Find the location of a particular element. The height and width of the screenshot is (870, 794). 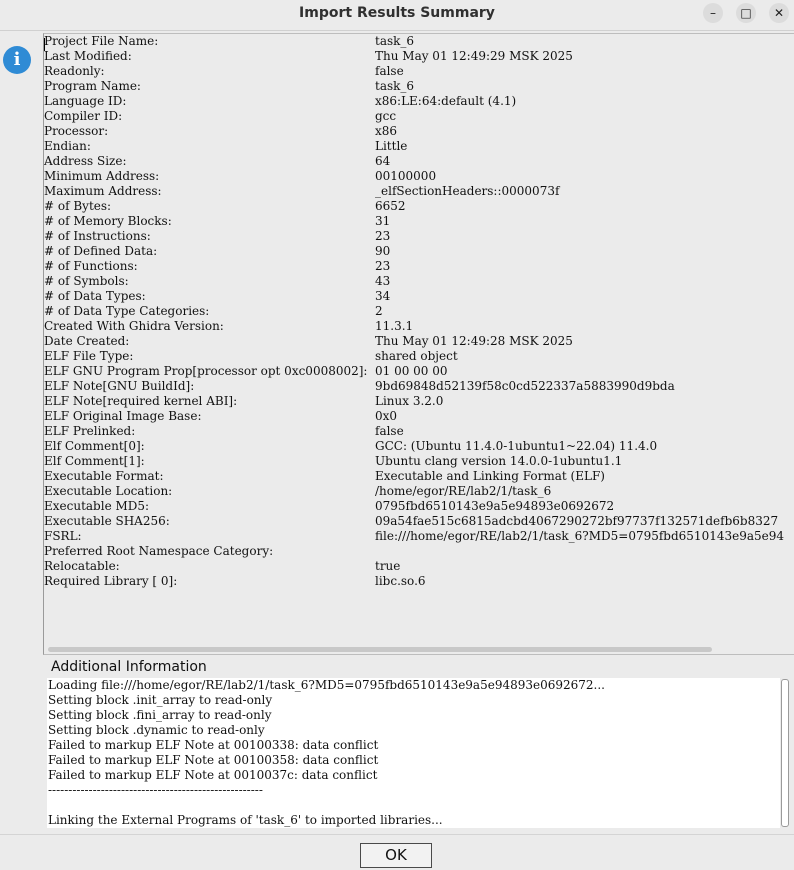

property-key: Elf Comment[1]: is located at coordinates (94, 461).